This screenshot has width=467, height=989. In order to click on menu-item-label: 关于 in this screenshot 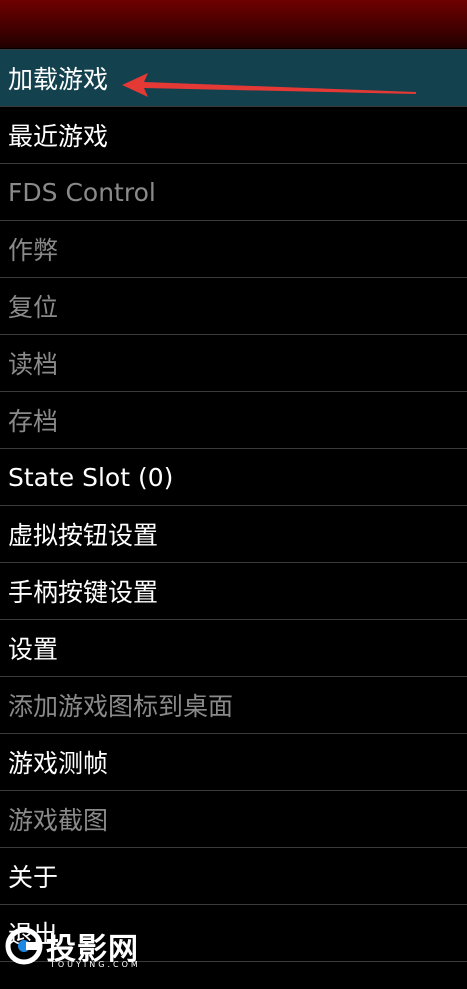, I will do `click(33, 877)`.